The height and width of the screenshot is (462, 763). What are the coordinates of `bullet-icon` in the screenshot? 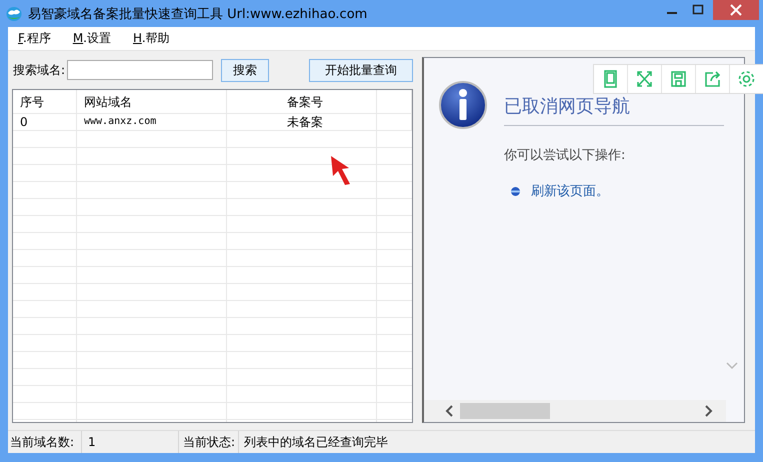 It's located at (515, 191).